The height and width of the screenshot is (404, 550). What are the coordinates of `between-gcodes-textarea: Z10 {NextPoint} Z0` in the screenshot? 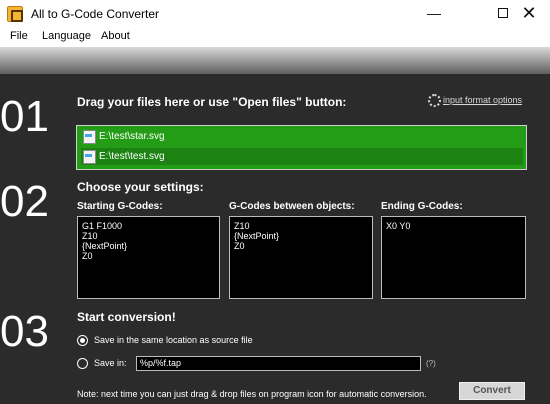 It's located at (301, 257).